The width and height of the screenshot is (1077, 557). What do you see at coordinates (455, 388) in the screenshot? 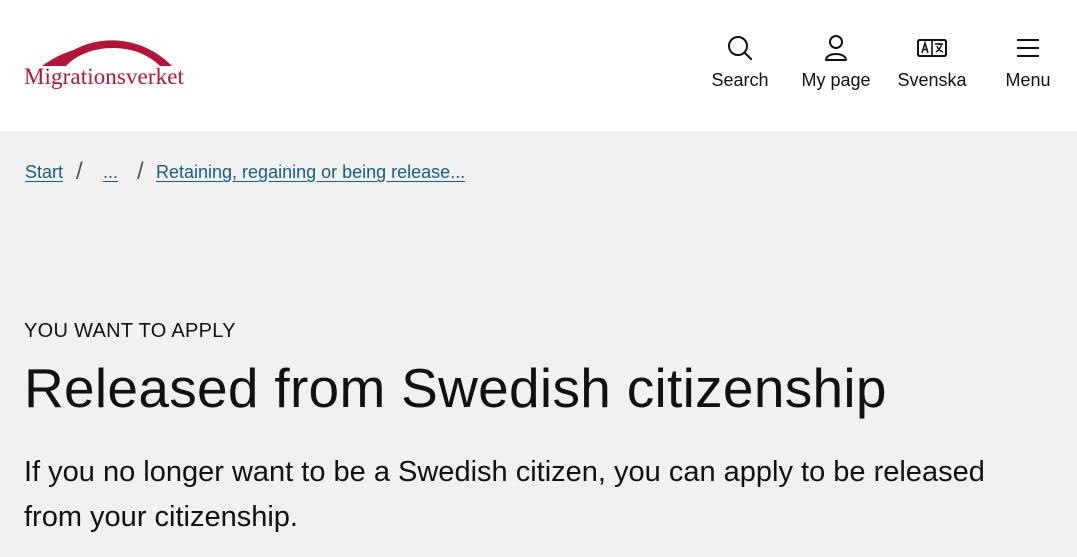
I see `page-title: Released from Swedish citizenship` at bounding box center [455, 388].